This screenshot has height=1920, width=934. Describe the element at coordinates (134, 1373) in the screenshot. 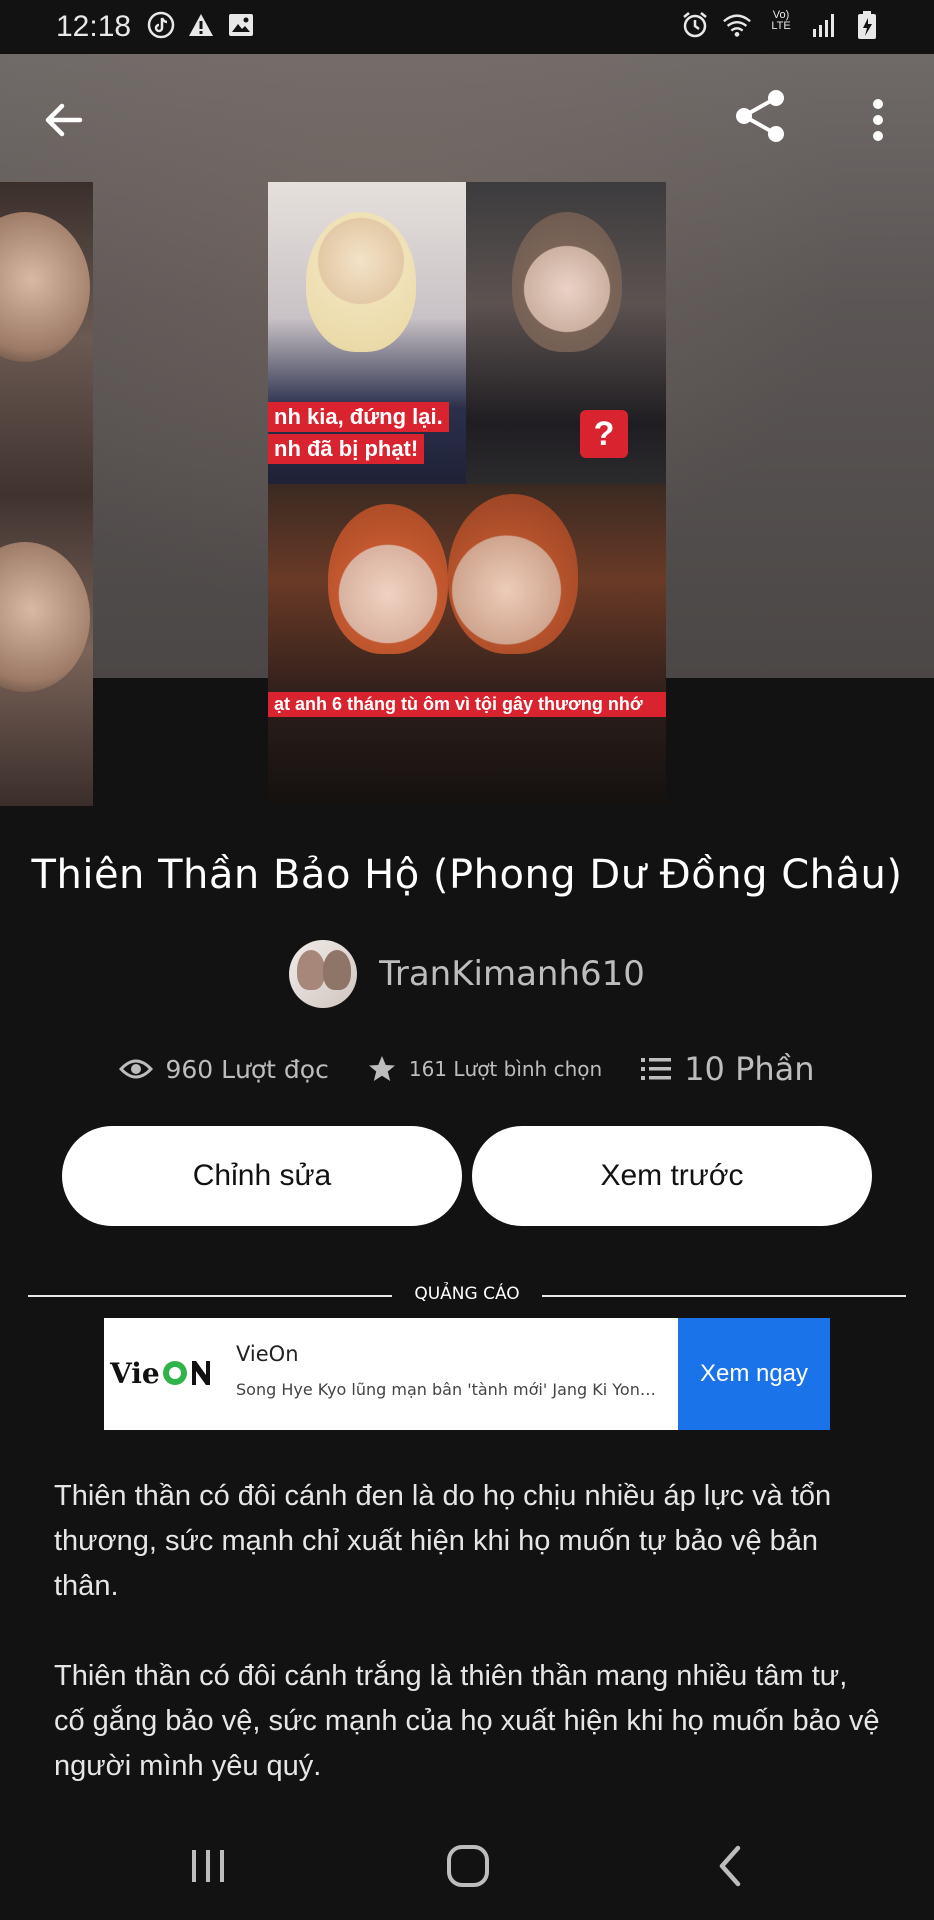

I see `svg-text: Vie` at that location.